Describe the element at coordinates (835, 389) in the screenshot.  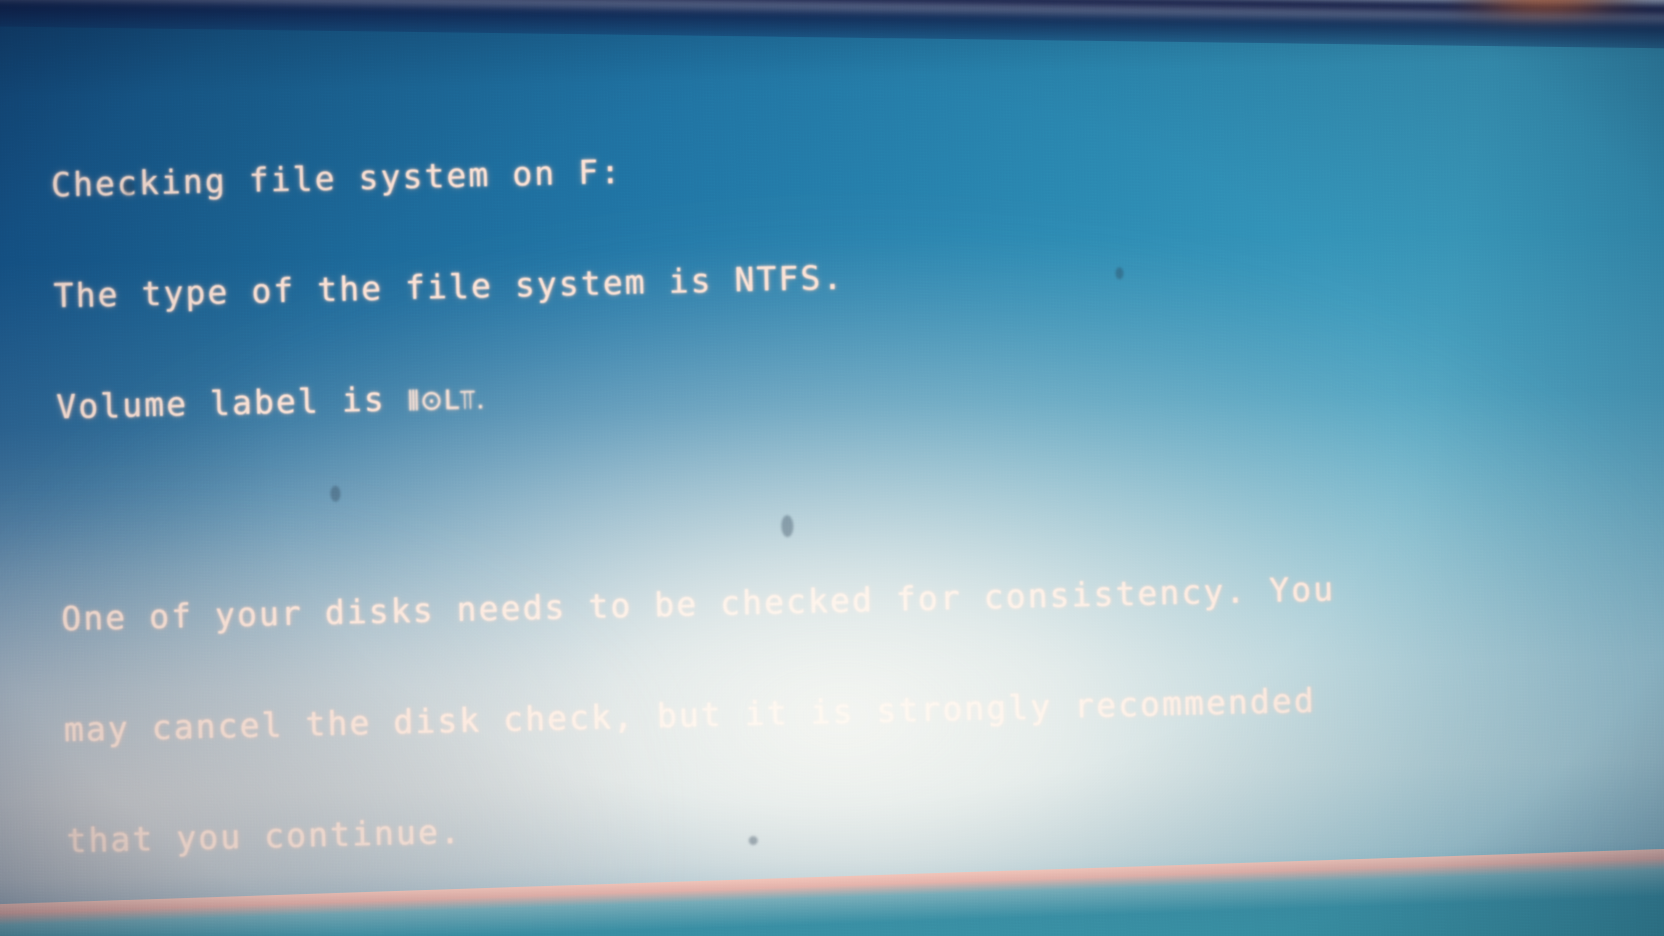
I see `console-line-volume-label: Volume label is ⫴⊙L⫪.` at that location.